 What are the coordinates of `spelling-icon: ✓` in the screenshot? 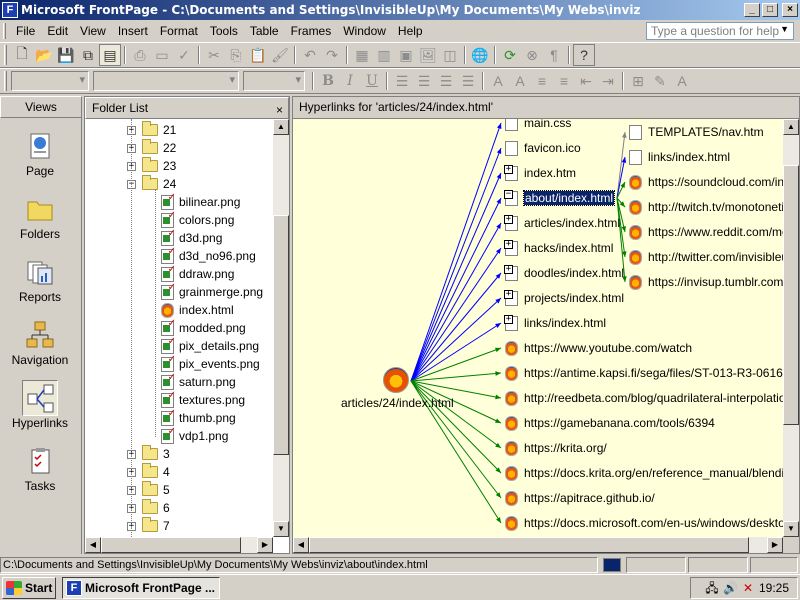 It's located at (184, 55).